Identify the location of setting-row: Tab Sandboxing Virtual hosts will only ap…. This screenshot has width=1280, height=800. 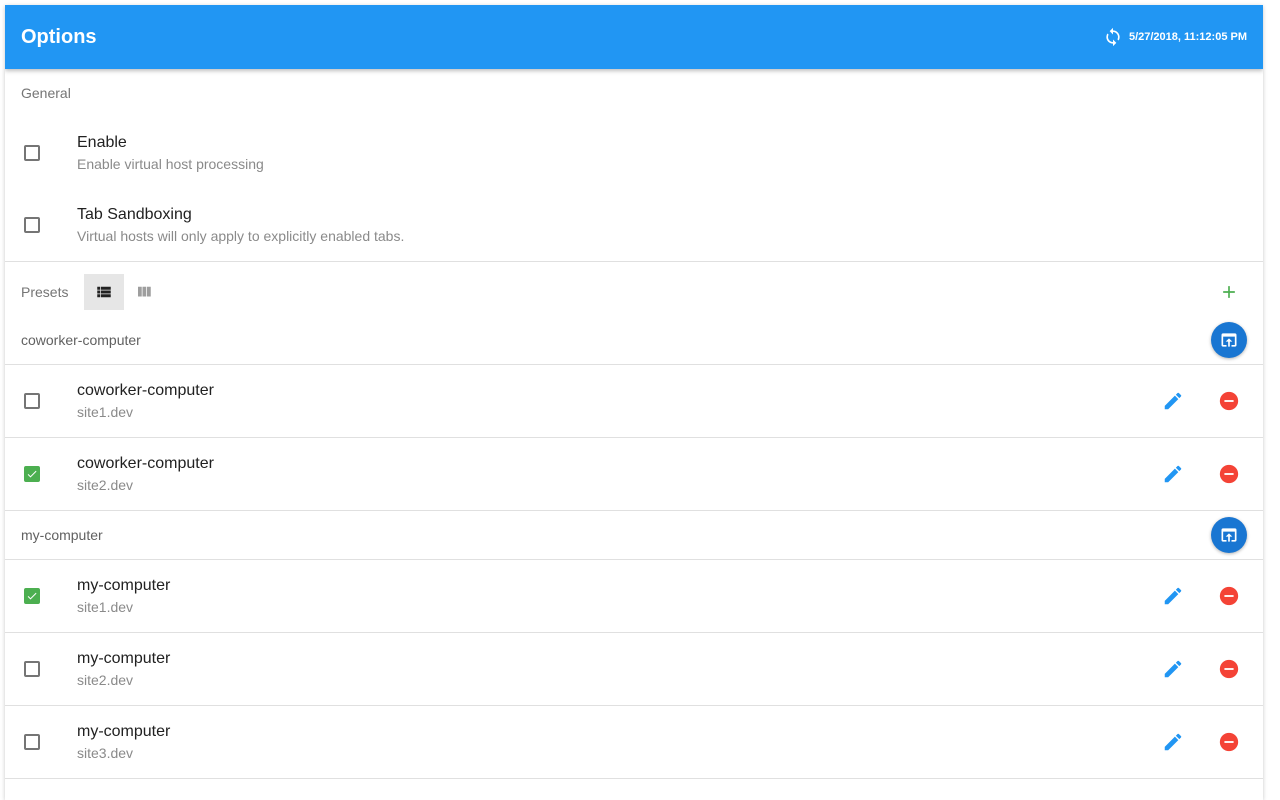
(634, 225).